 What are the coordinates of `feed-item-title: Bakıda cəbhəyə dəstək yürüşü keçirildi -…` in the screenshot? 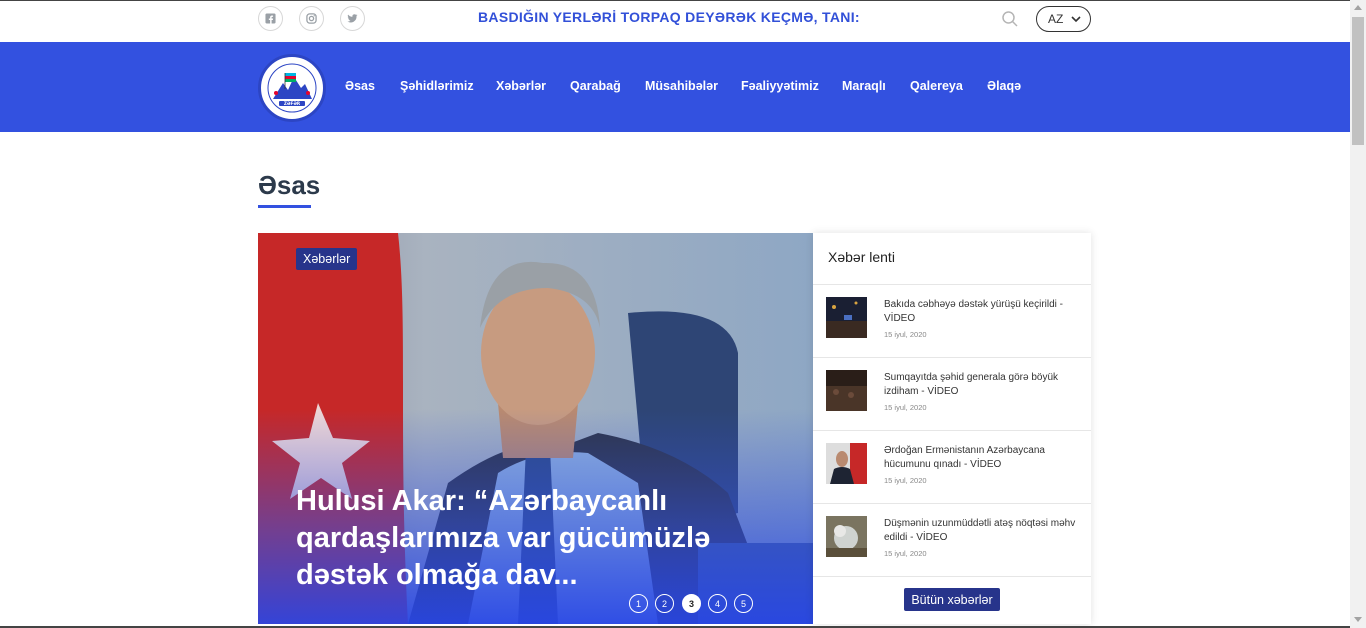 It's located at (973, 311).